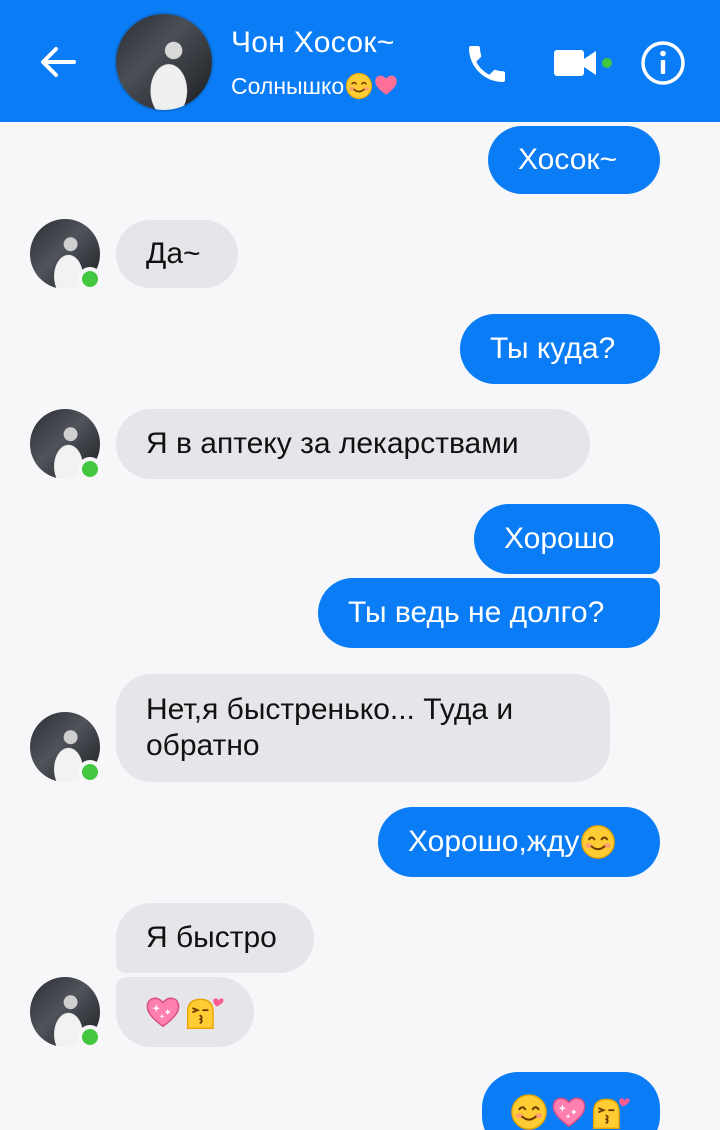 Image resolution: width=720 pixels, height=1130 pixels. I want to click on message-incoming: Нет,я быстренько... Туда и обратно, so click(363, 728).